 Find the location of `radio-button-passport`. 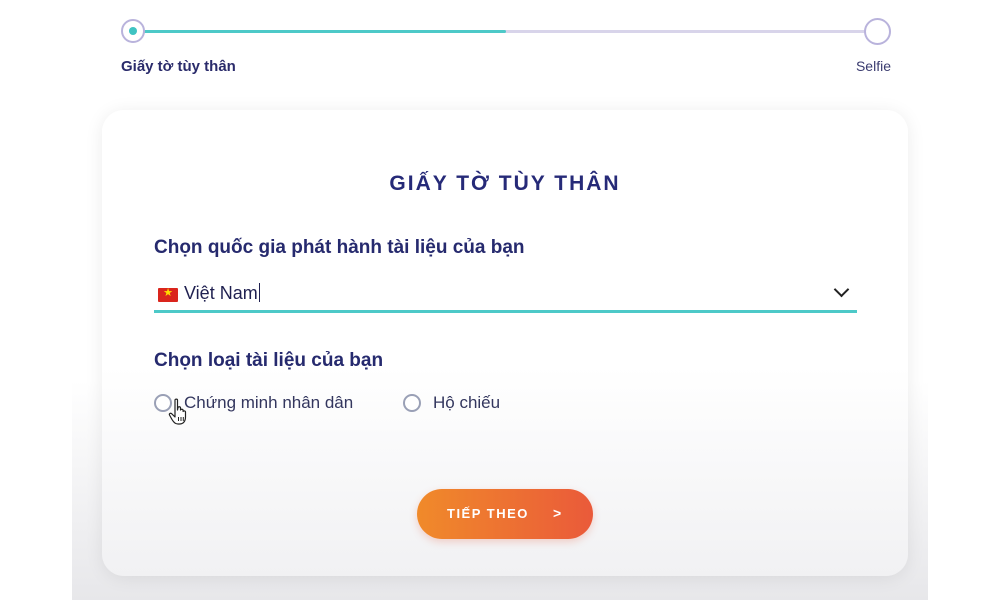

radio-button-passport is located at coordinates (412, 403).